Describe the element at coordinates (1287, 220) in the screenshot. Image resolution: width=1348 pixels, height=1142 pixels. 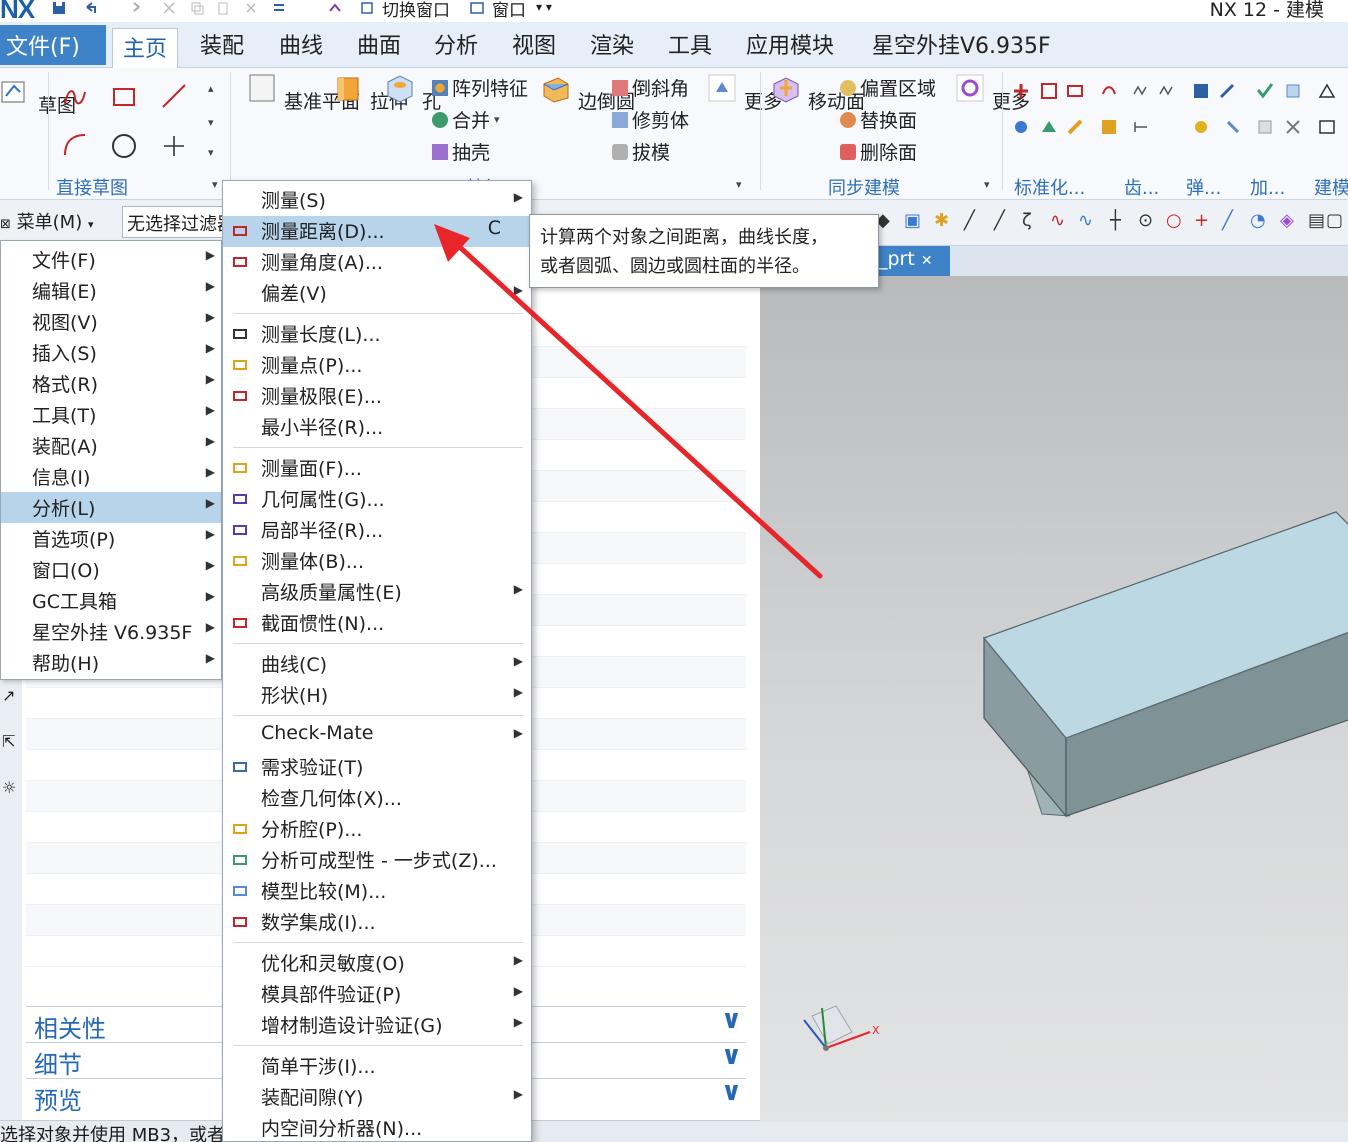
I see `diamond-snap-icon: ◈` at that location.